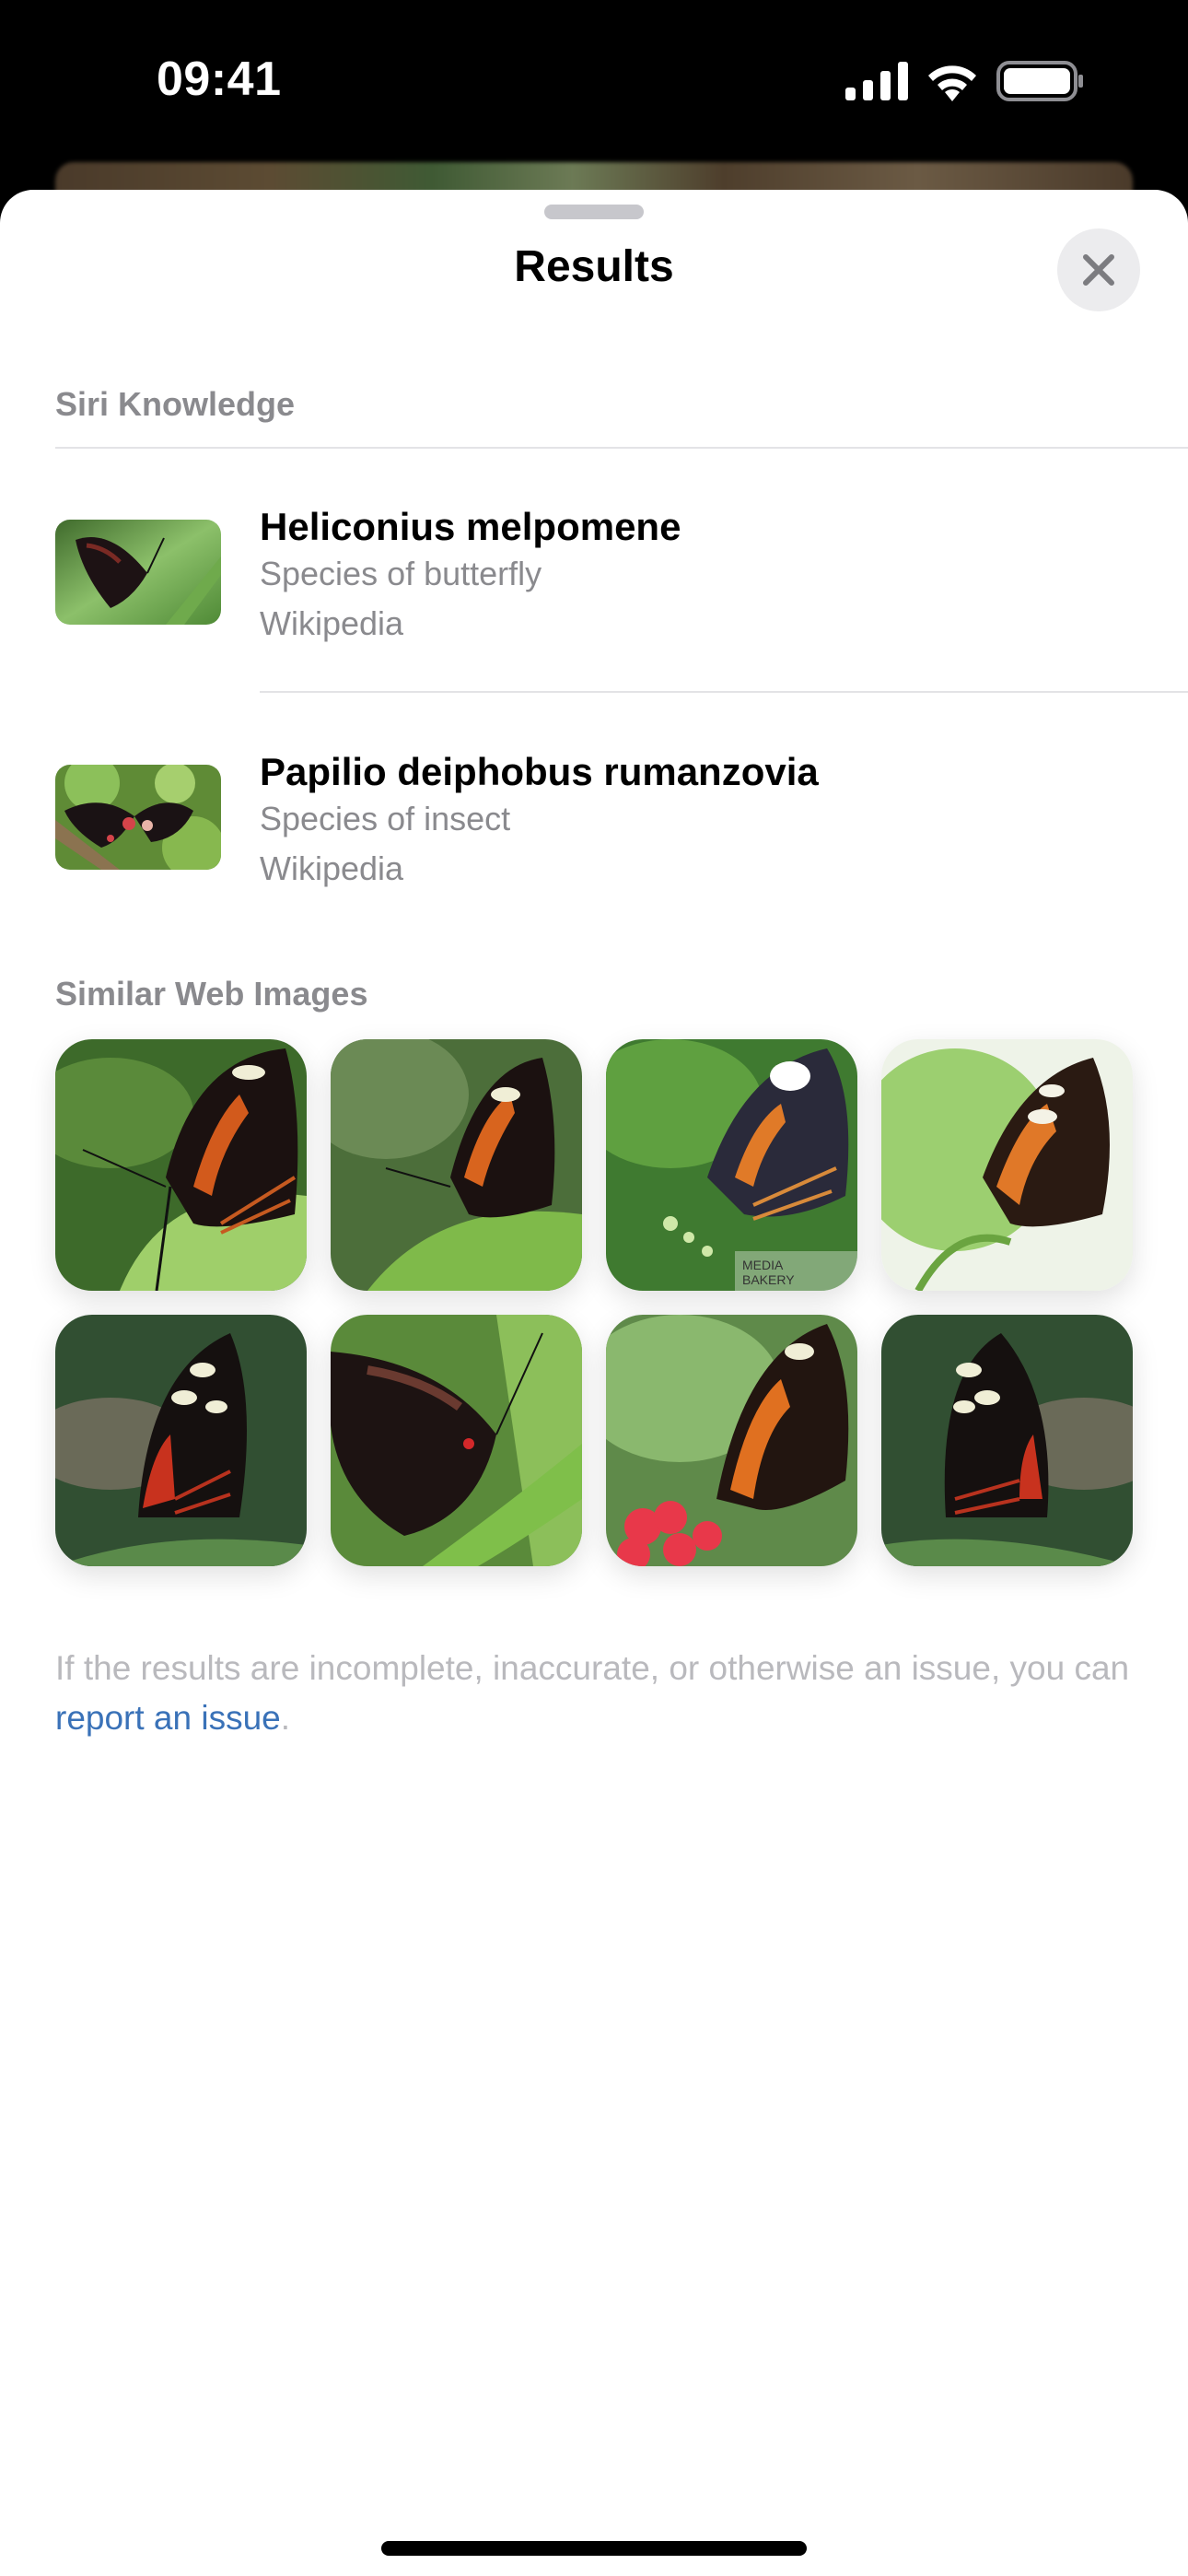 The height and width of the screenshot is (2576, 1188). What do you see at coordinates (594, 266) in the screenshot?
I see `sheet-title: Results` at bounding box center [594, 266].